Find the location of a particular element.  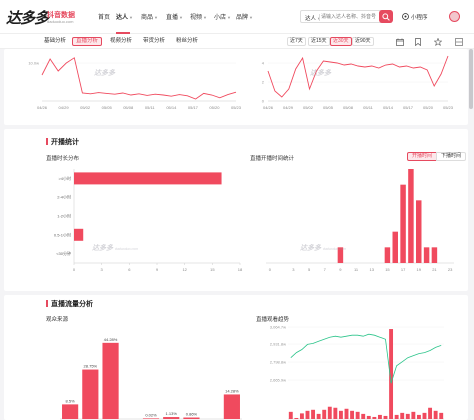

nav-item-4: 视频▼ is located at coordinates (198, 16).